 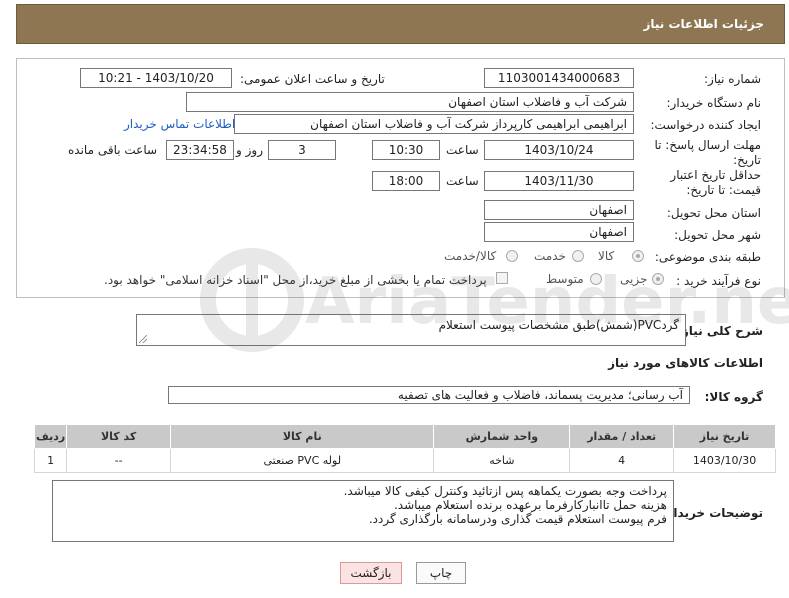 What do you see at coordinates (705, 125) in the screenshot?
I see `creator-label: ایجاد کننده درخواست:` at bounding box center [705, 125].